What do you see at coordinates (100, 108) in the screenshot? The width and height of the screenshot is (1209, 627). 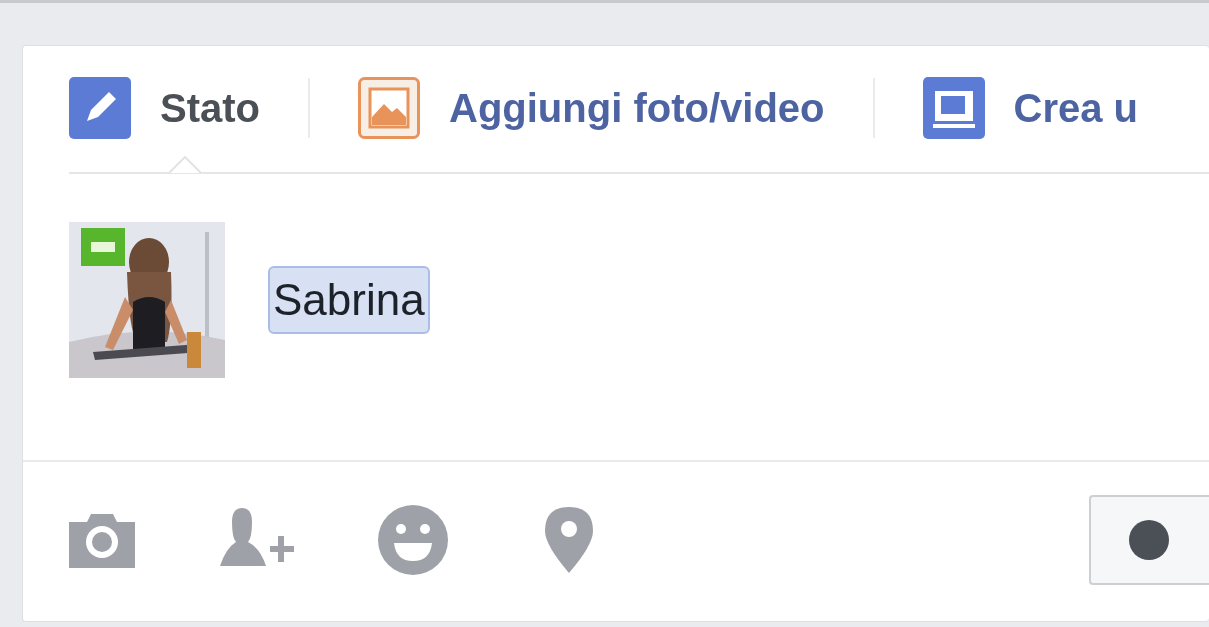 I see `pencil-icon` at bounding box center [100, 108].